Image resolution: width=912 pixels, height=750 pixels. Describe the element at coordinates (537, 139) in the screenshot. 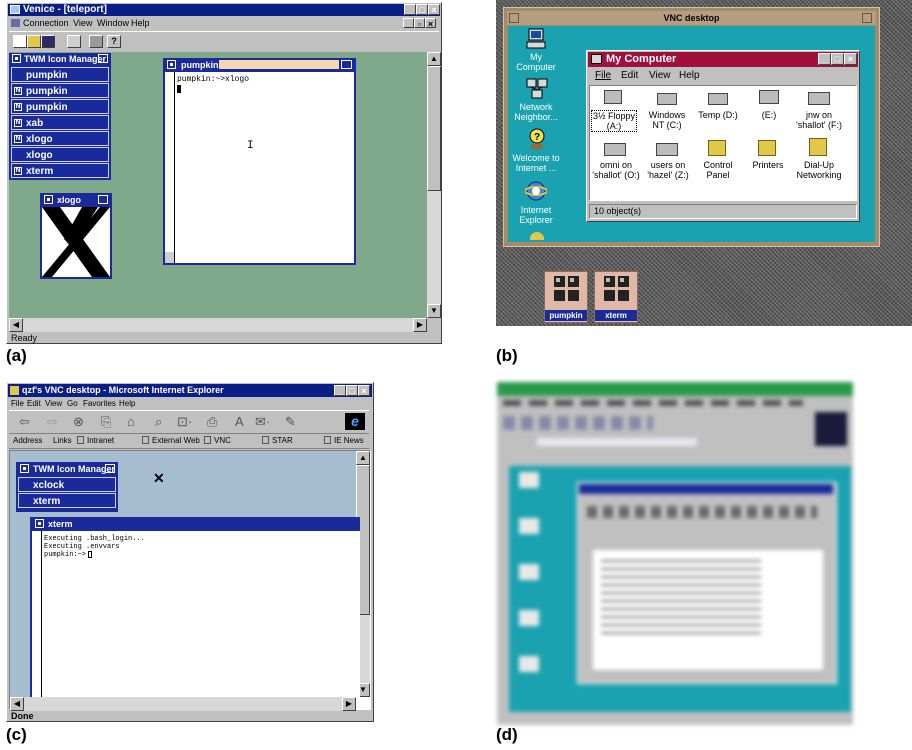

I see `welcome-icon: ?` at that location.